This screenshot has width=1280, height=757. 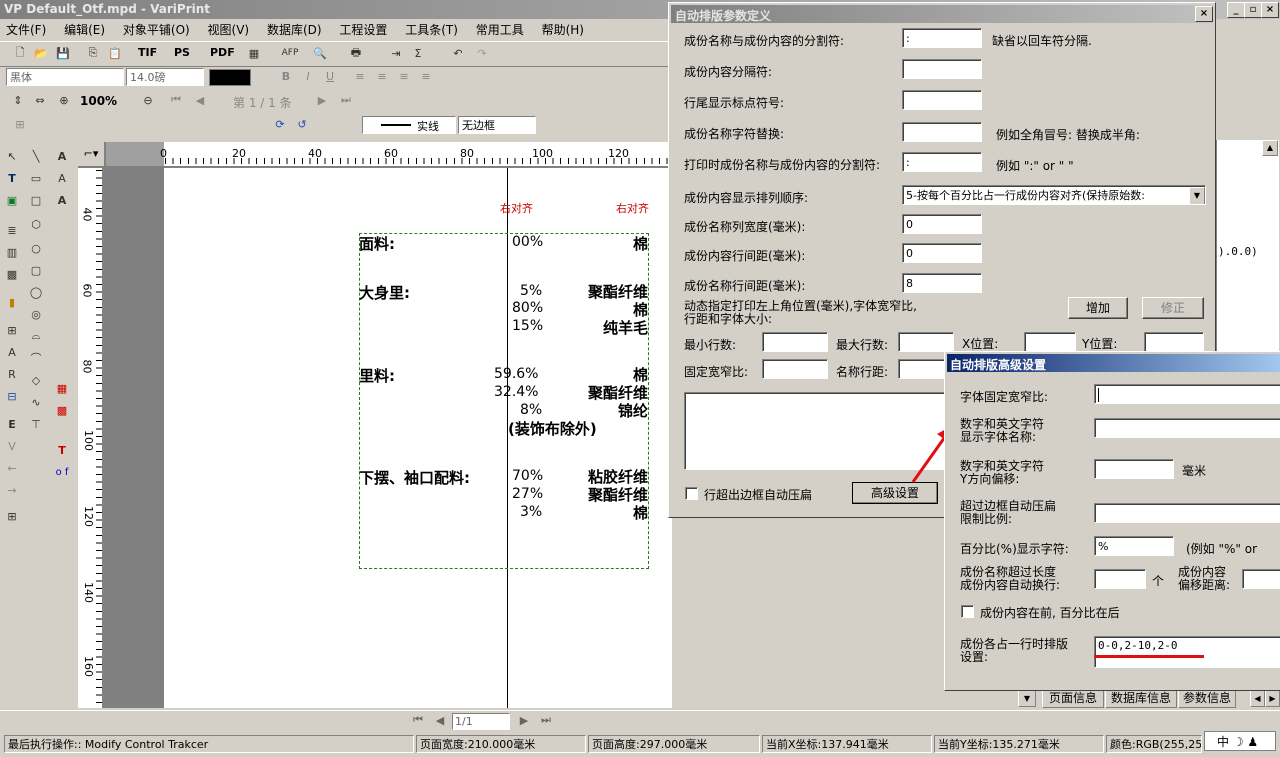 What do you see at coordinates (1236, 10) in the screenshot?
I see `minimize-button: _` at bounding box center [1236, 10].